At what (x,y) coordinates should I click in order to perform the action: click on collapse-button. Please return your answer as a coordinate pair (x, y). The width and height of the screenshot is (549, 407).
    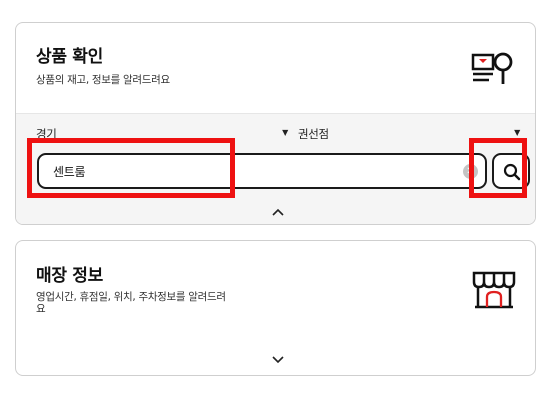
    Looking at the image, I should click on (278, 209).